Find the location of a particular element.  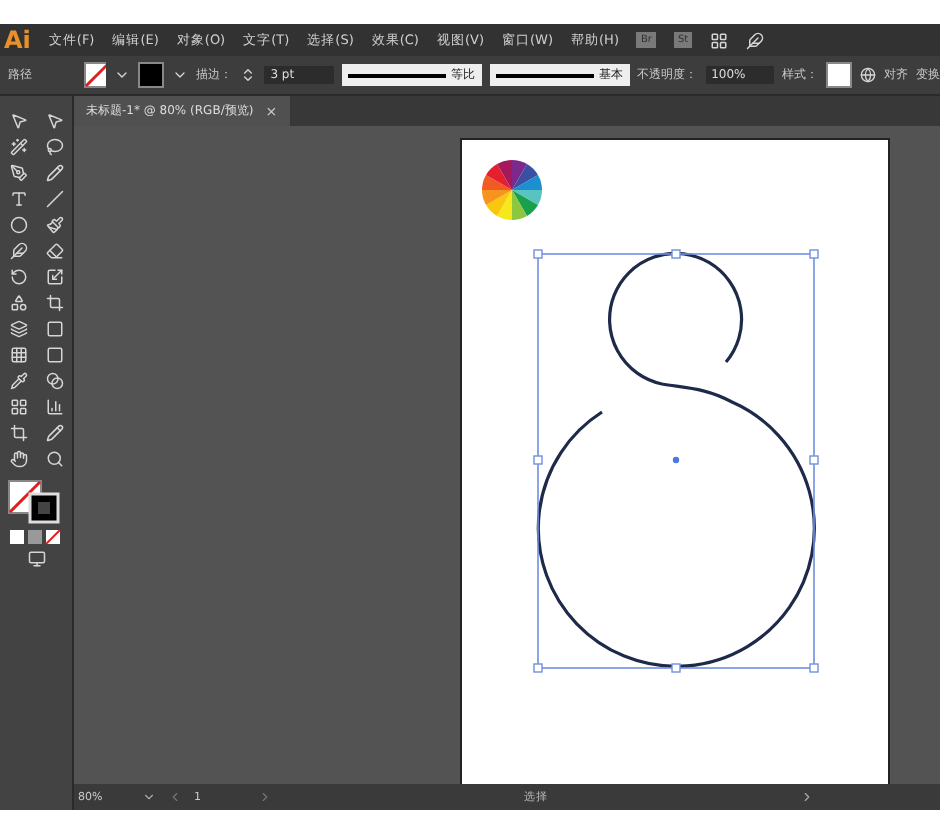

app-logo: Ai is located at coordinates (17, 40).